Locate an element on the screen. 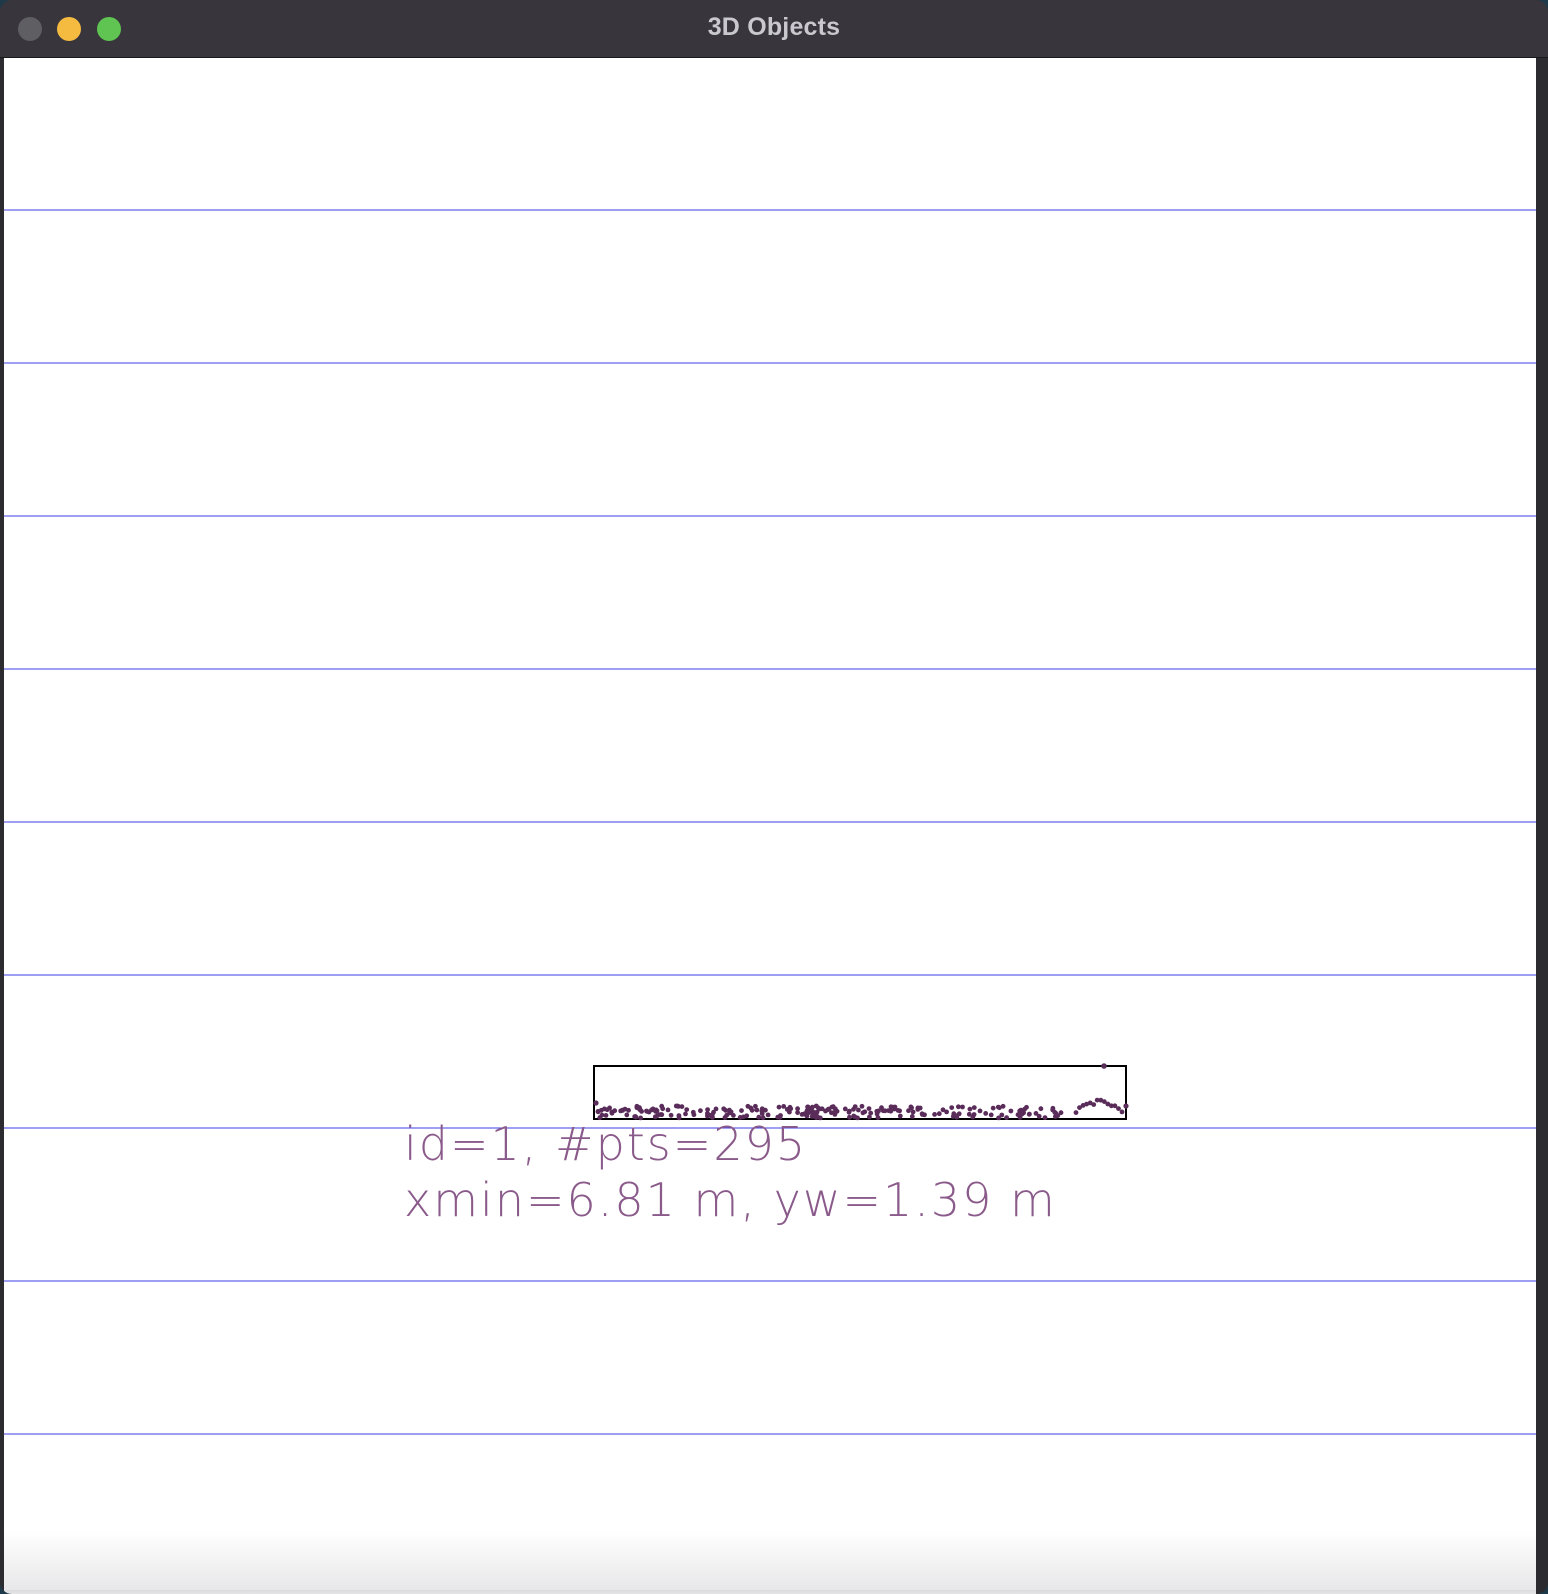 The image size is (1548, 1594). object-point-cloud is located at coordinates (861, 1092).